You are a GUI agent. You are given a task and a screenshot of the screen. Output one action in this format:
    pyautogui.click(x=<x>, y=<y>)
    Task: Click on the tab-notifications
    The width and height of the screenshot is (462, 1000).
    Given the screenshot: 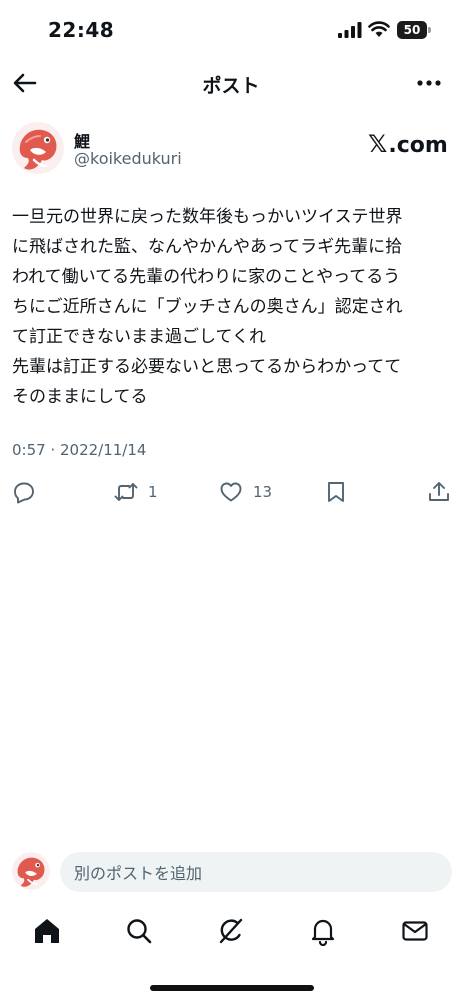 What is the action you would take?
    pyautogui.click(x=323, y=931)
    